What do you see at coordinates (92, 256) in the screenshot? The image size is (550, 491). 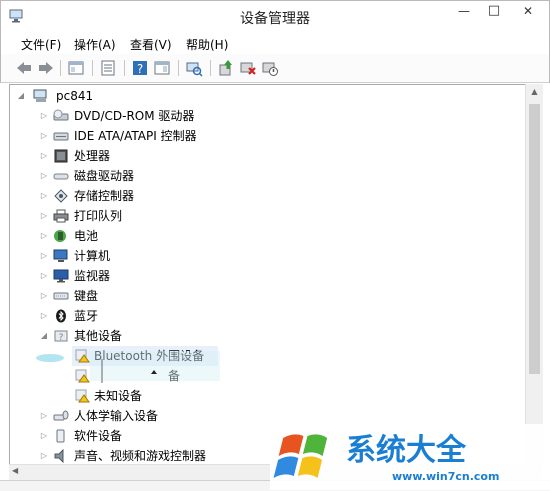 I see `tree-item-label: 计算机` at bounding box center [92, 256].